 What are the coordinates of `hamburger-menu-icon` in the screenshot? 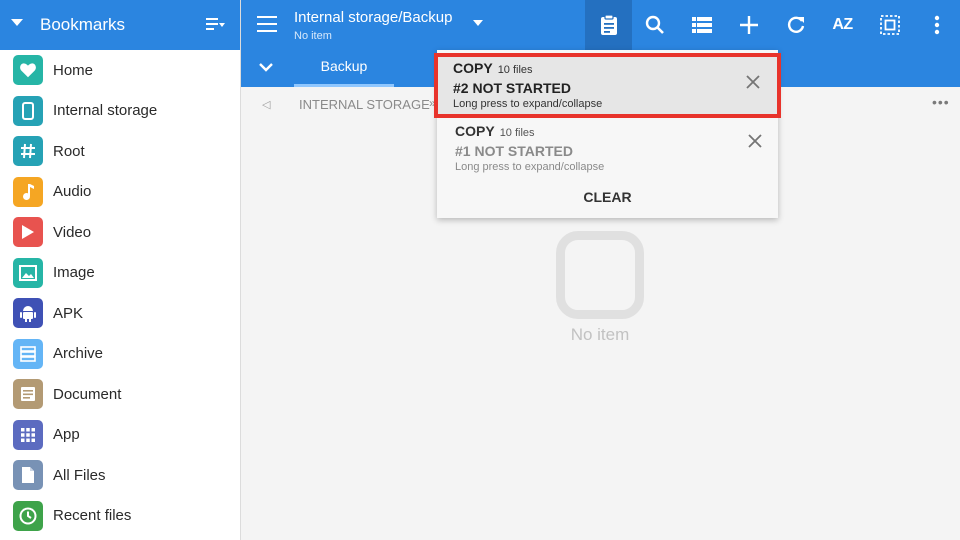 It's located at (267, 24).